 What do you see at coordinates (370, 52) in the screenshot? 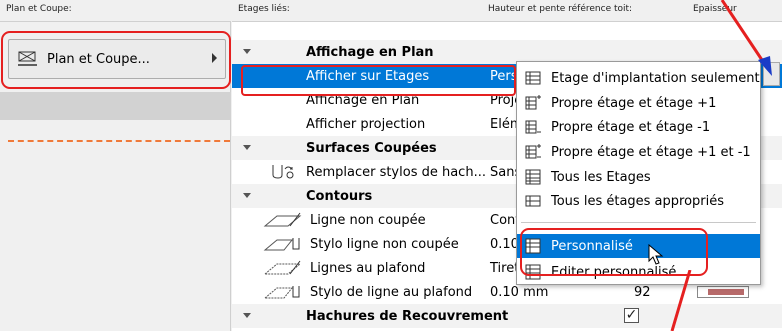
I see `group-label: Affichage en Plan` at bounding box center [370, 52].